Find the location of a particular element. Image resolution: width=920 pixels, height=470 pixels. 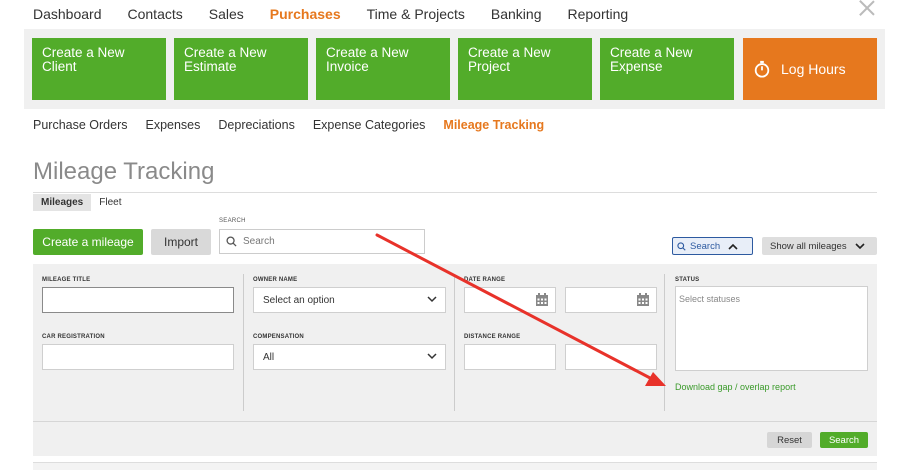

tile-line2: Expense is located at coordinates (636, 66).